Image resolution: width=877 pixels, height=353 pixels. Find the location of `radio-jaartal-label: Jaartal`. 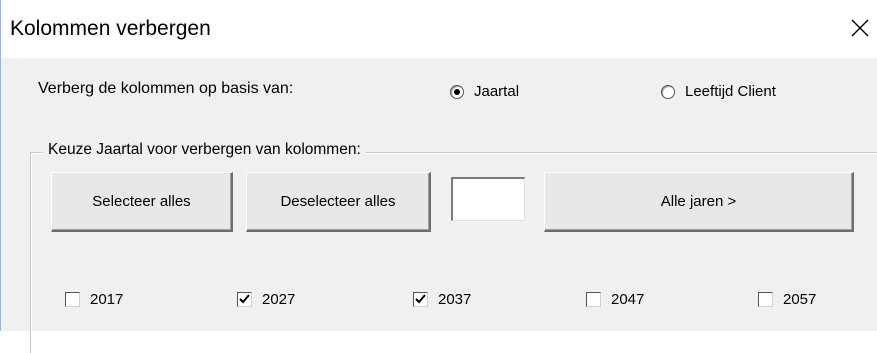

radio-jaartal-label: Jaartal is located at coordinates (497, 91).